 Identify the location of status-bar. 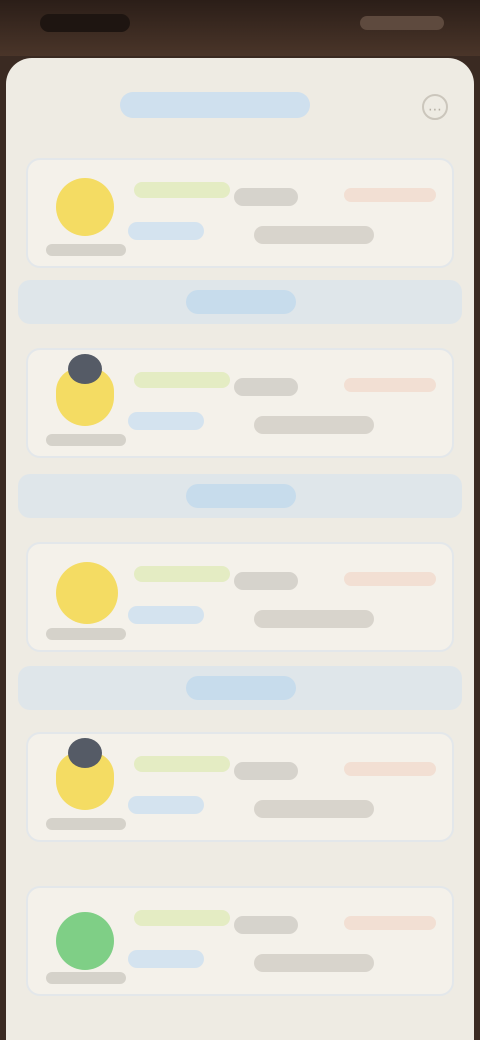
(240, 28).